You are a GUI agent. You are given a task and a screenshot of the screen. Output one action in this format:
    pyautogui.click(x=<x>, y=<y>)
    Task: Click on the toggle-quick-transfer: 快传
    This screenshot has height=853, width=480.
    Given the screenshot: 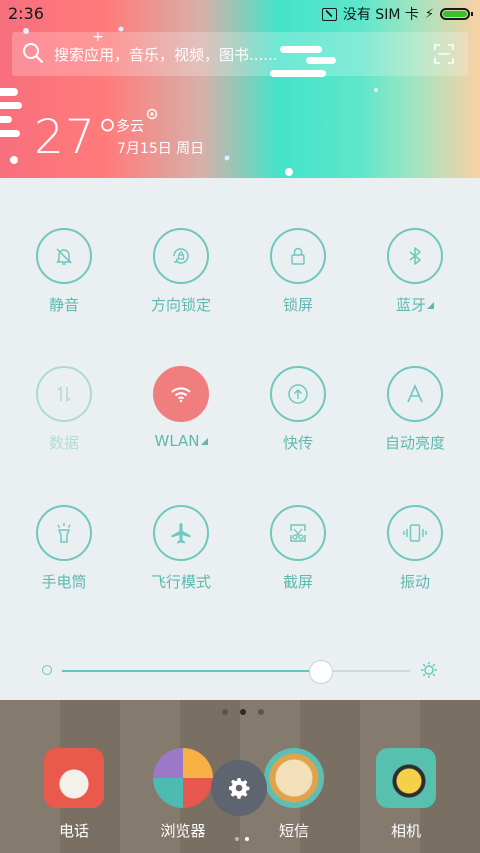 What is the action you would take?
    pyautogui.click(x=298, y=409)
    